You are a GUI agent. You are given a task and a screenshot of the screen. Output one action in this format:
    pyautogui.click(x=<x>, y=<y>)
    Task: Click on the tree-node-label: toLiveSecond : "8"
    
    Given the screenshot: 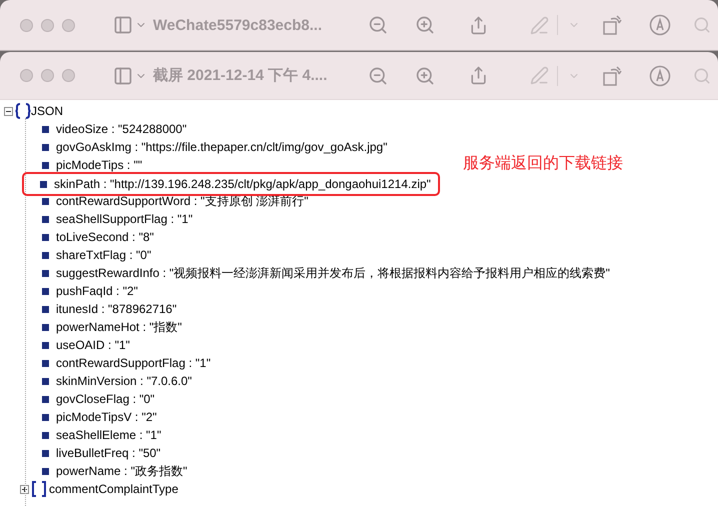 What is the action you would take?
    pyautogui.click(x=105, y=237)
    